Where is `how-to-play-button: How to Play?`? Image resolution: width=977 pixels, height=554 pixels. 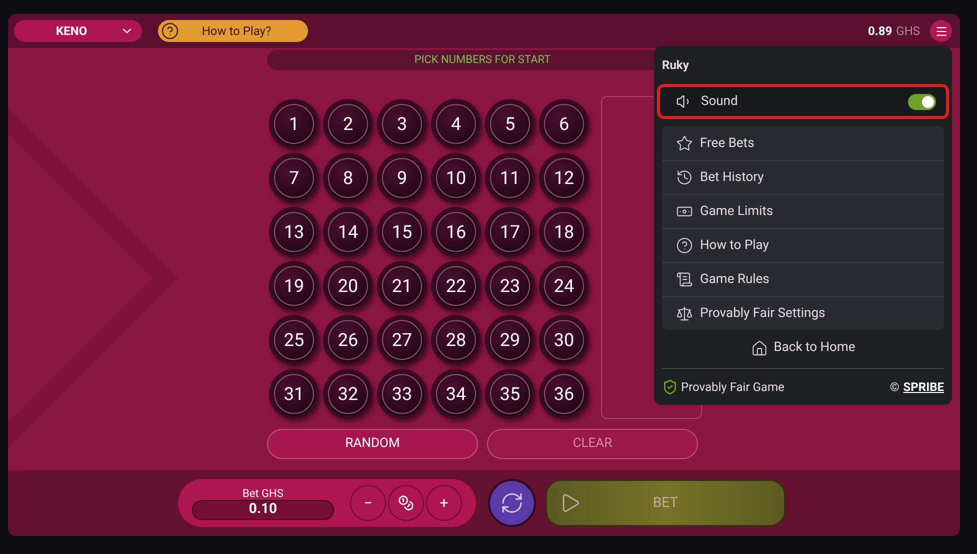 how-to-play-button: How to Play? is located at coordinates (233, 31).